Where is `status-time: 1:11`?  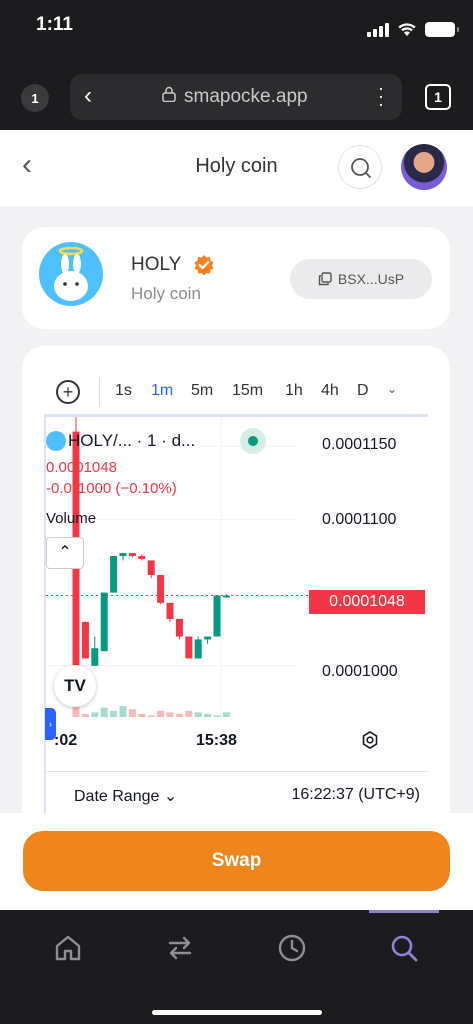 status-time: 1:11 is located at coordinates (54, 24).